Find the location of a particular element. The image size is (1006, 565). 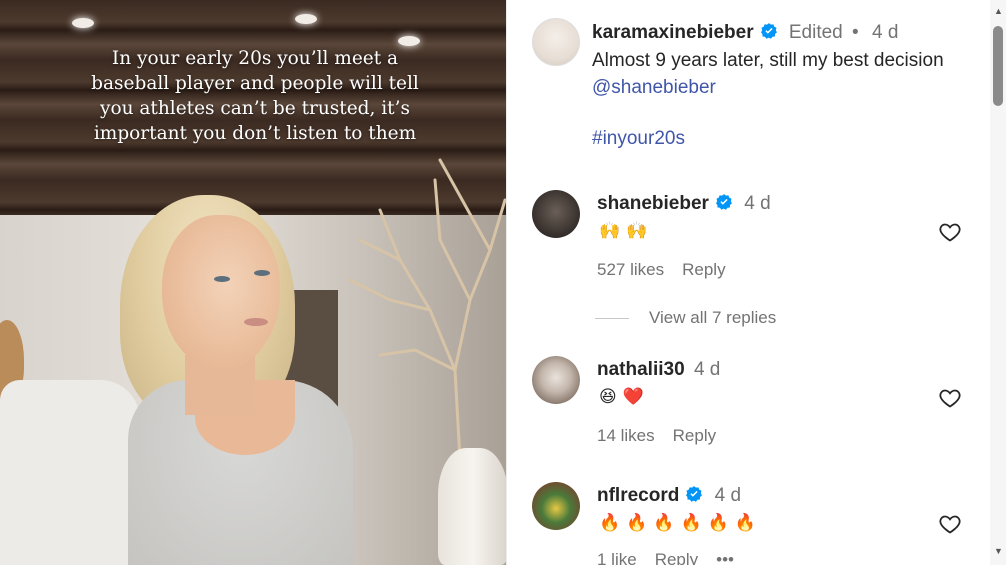

likes-count: 527 likes is located at coordinates (630, 269).